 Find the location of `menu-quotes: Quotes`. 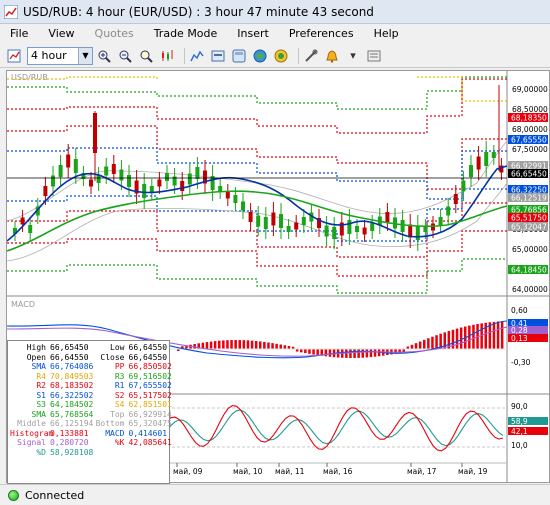

menu-quotes: Quotes is located at coordinates (114, 34).